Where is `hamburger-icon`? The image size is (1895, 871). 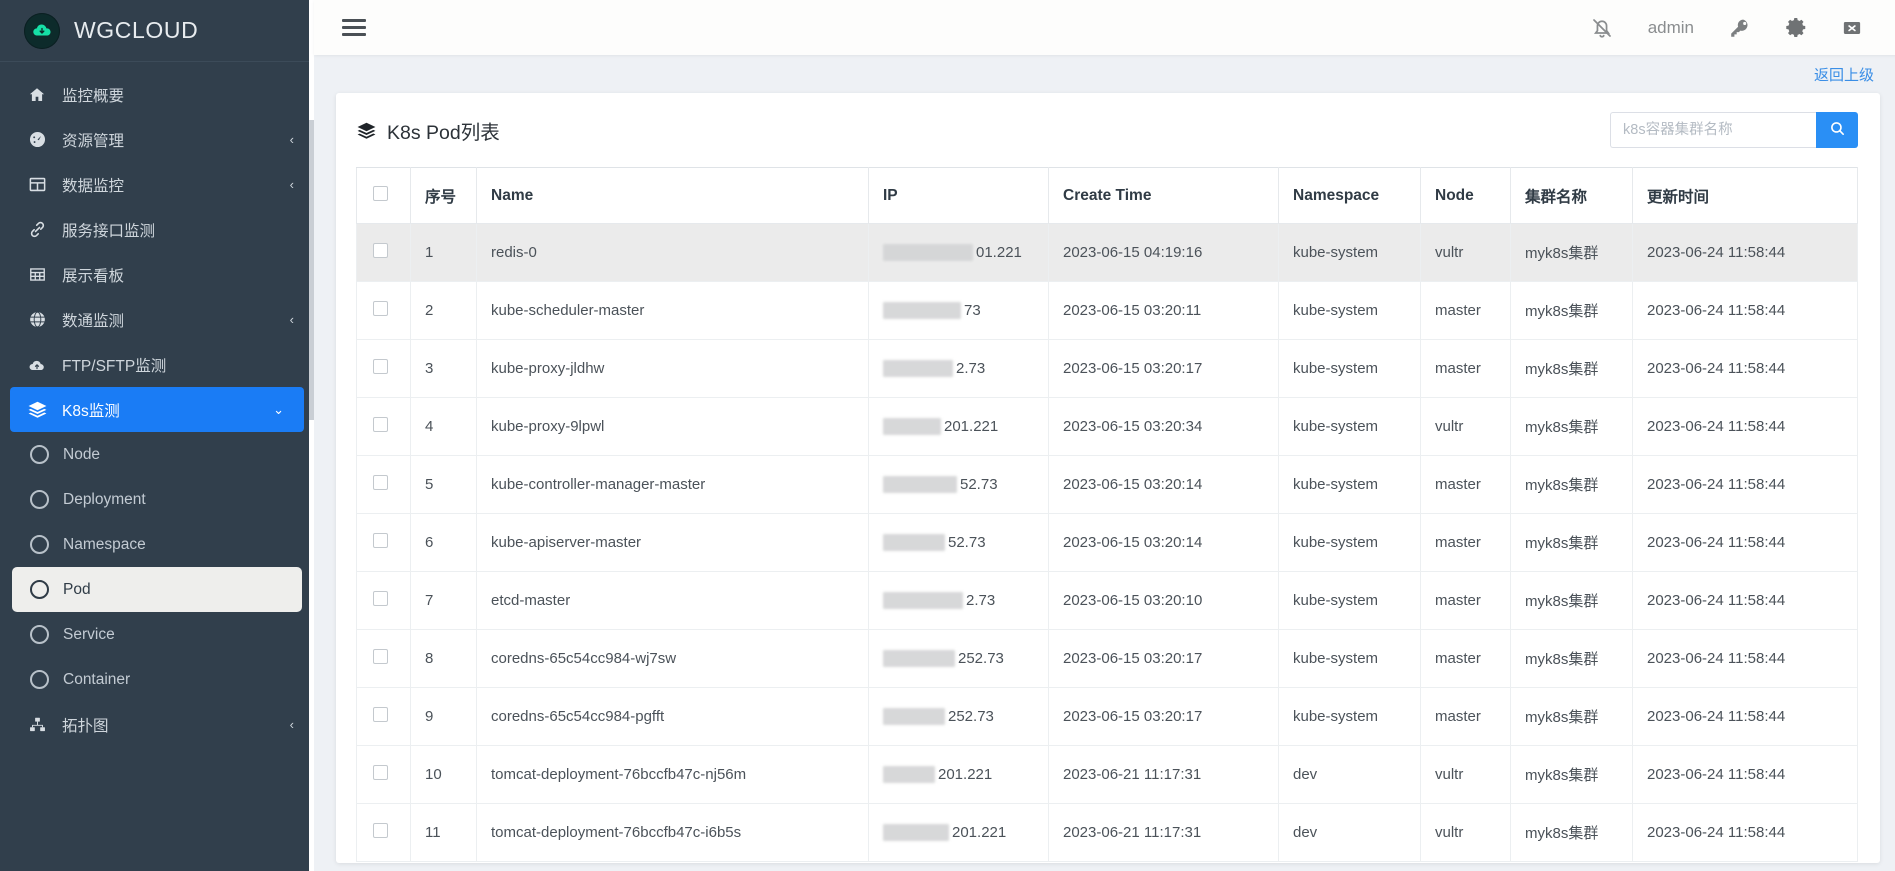 hamburger-icon is located at coordinates (354, 27).